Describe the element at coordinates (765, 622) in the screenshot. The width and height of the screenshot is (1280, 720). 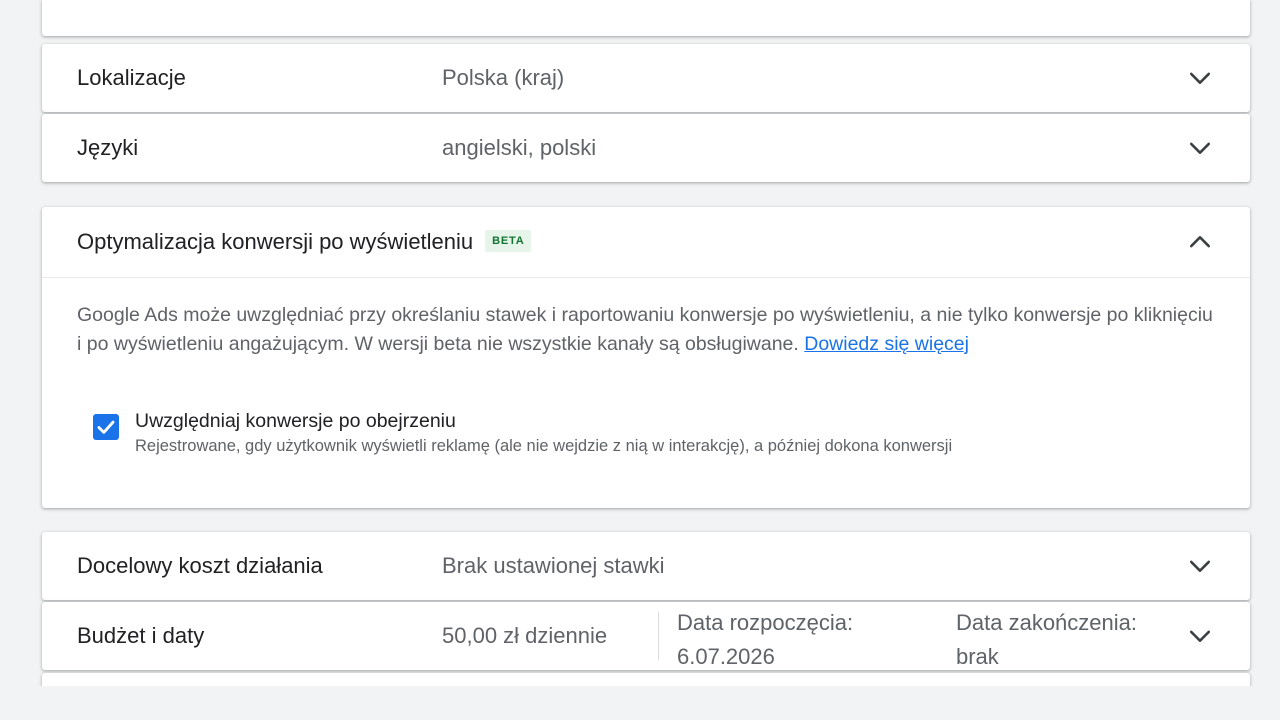
I see `start-date-label: Data rozpoczęcia:` at that location.